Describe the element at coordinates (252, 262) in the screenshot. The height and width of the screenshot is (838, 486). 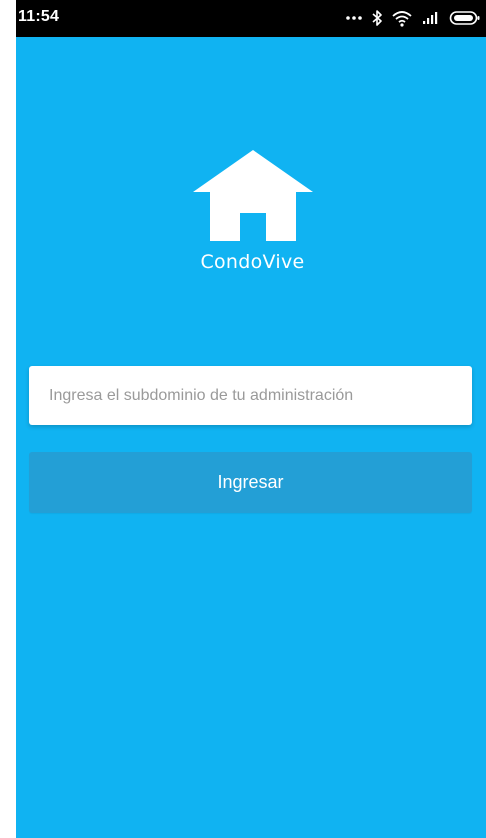
I see `brand-name: CondoVive` at that location.